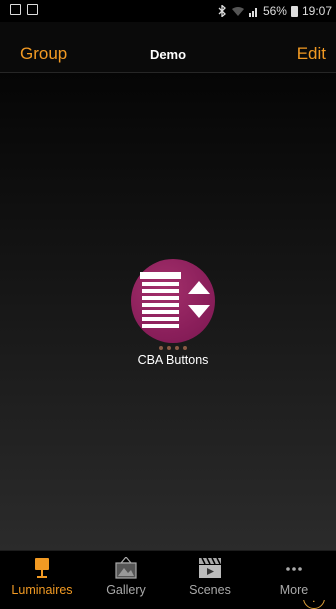 Image resolution: width=336 pixels, height=609 pixels. Describe the element at coordinates (294, 11) in the screenshot. I see `battery-icon` at that location.